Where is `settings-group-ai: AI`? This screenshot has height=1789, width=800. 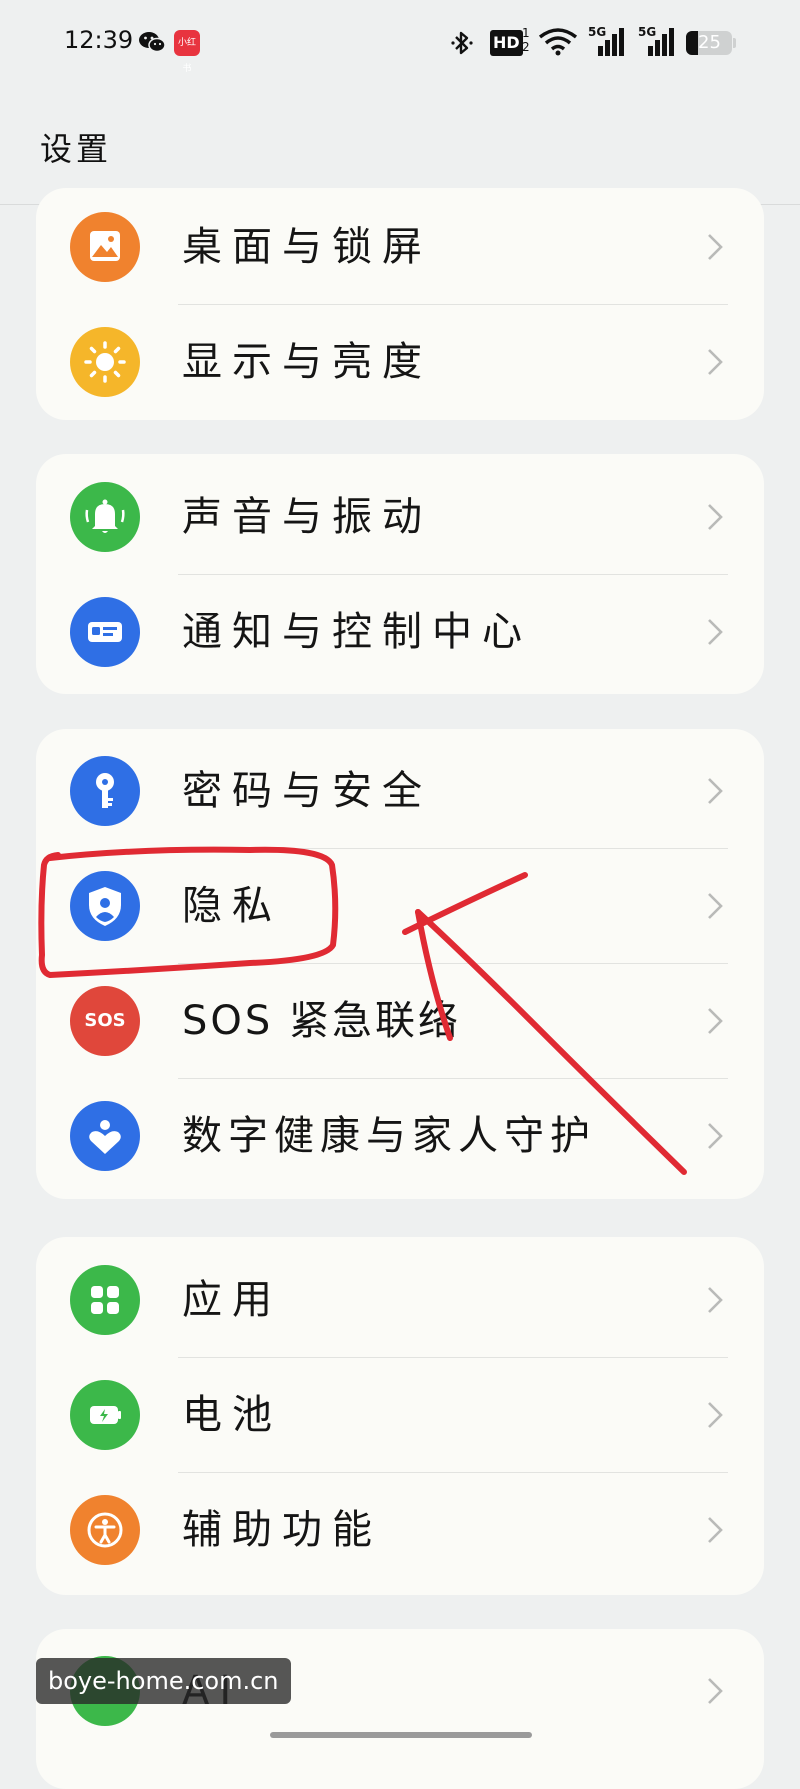
settings-group-ai: AI is located at coordinates (400, 1709).